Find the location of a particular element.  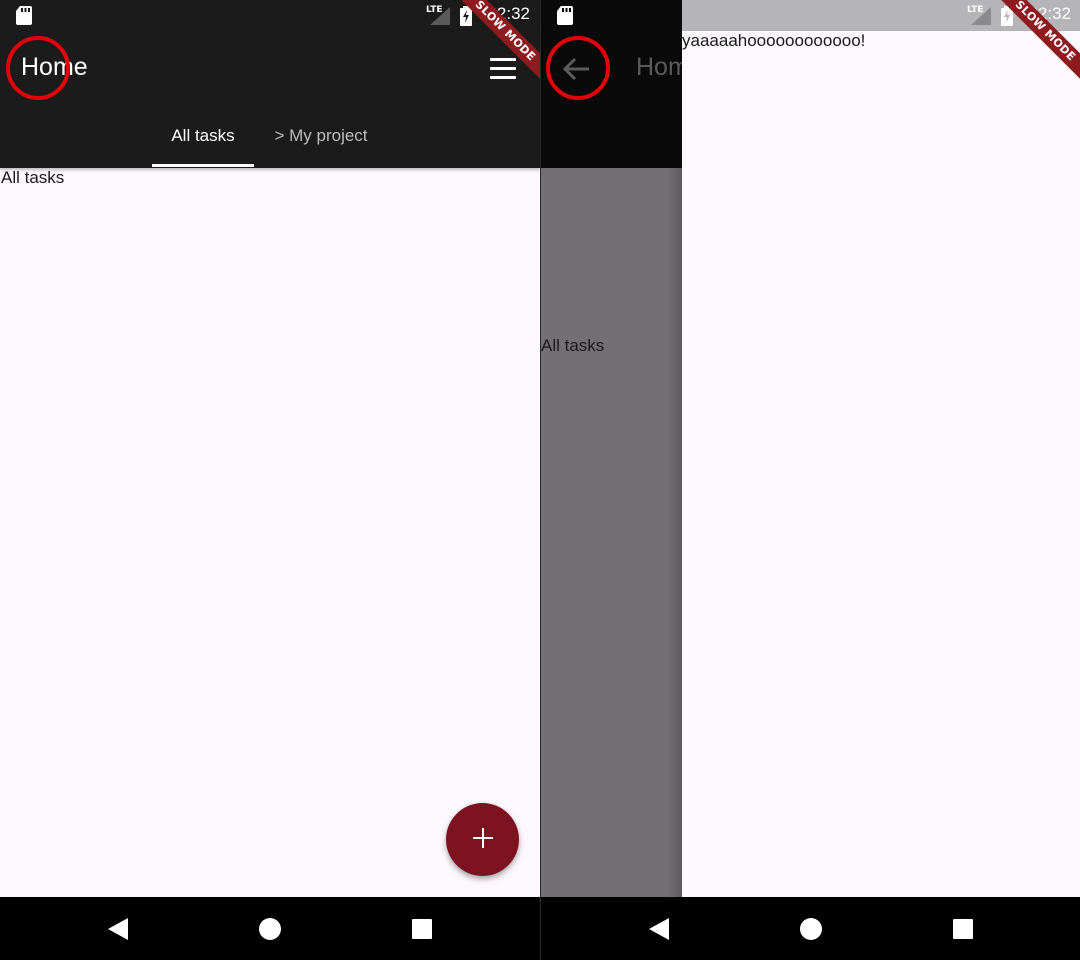

add-task-button is located at coordinates (482, 839).